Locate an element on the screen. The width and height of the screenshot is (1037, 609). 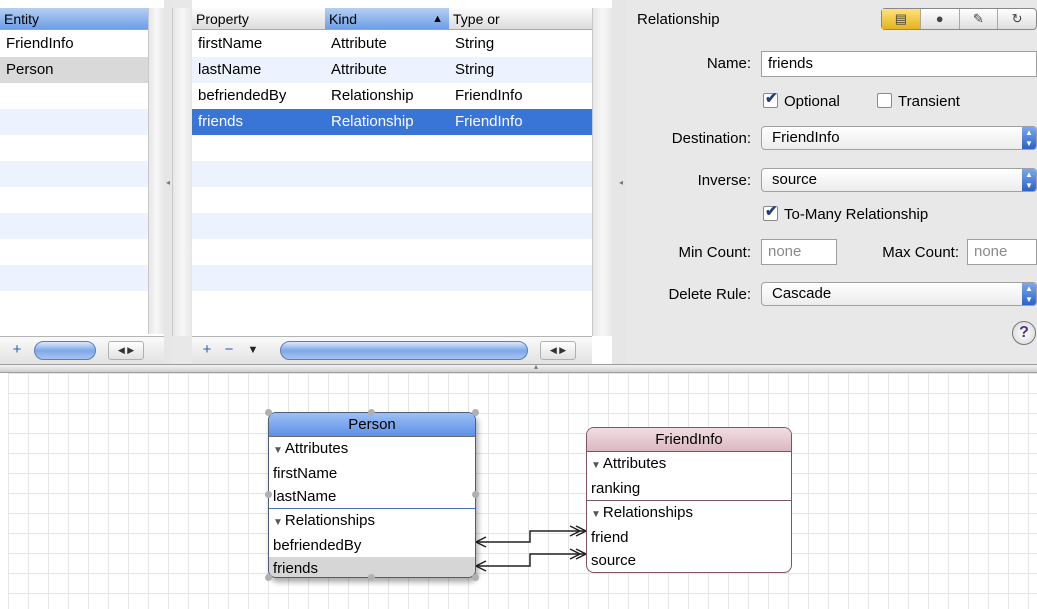
diagram-split-bar: ▴ is located at coordinates (518, 367).